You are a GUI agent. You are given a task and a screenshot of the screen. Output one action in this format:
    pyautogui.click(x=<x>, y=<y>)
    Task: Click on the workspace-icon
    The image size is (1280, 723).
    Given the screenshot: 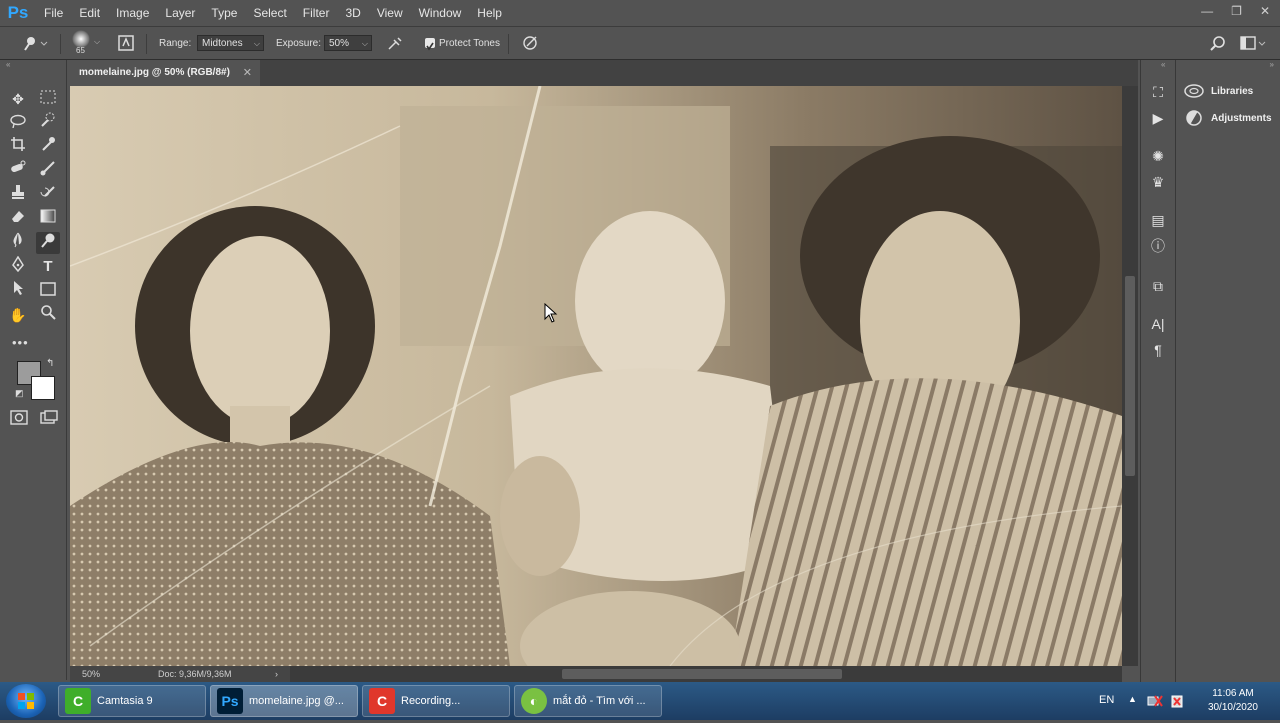 What is the action you would take?
    pyautogui.click(x=1253, y=44)
    